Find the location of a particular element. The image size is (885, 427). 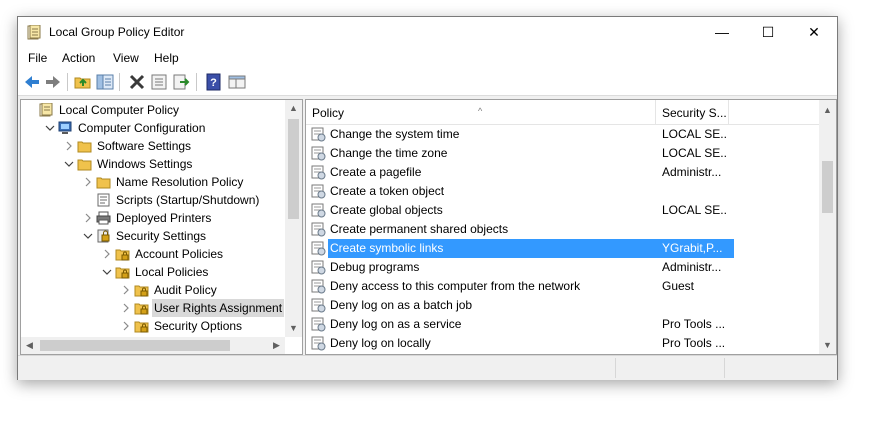

tree-scroll-thumb is located at coordinates (293, 169).